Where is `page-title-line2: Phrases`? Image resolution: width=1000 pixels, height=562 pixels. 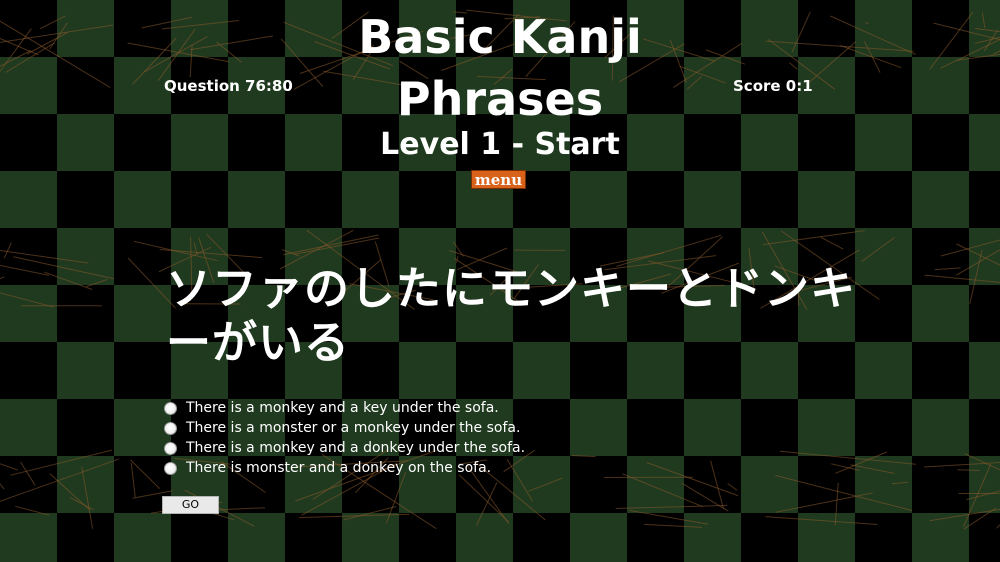
page-title-line2: Phrases is located at coordinates (500, 99).